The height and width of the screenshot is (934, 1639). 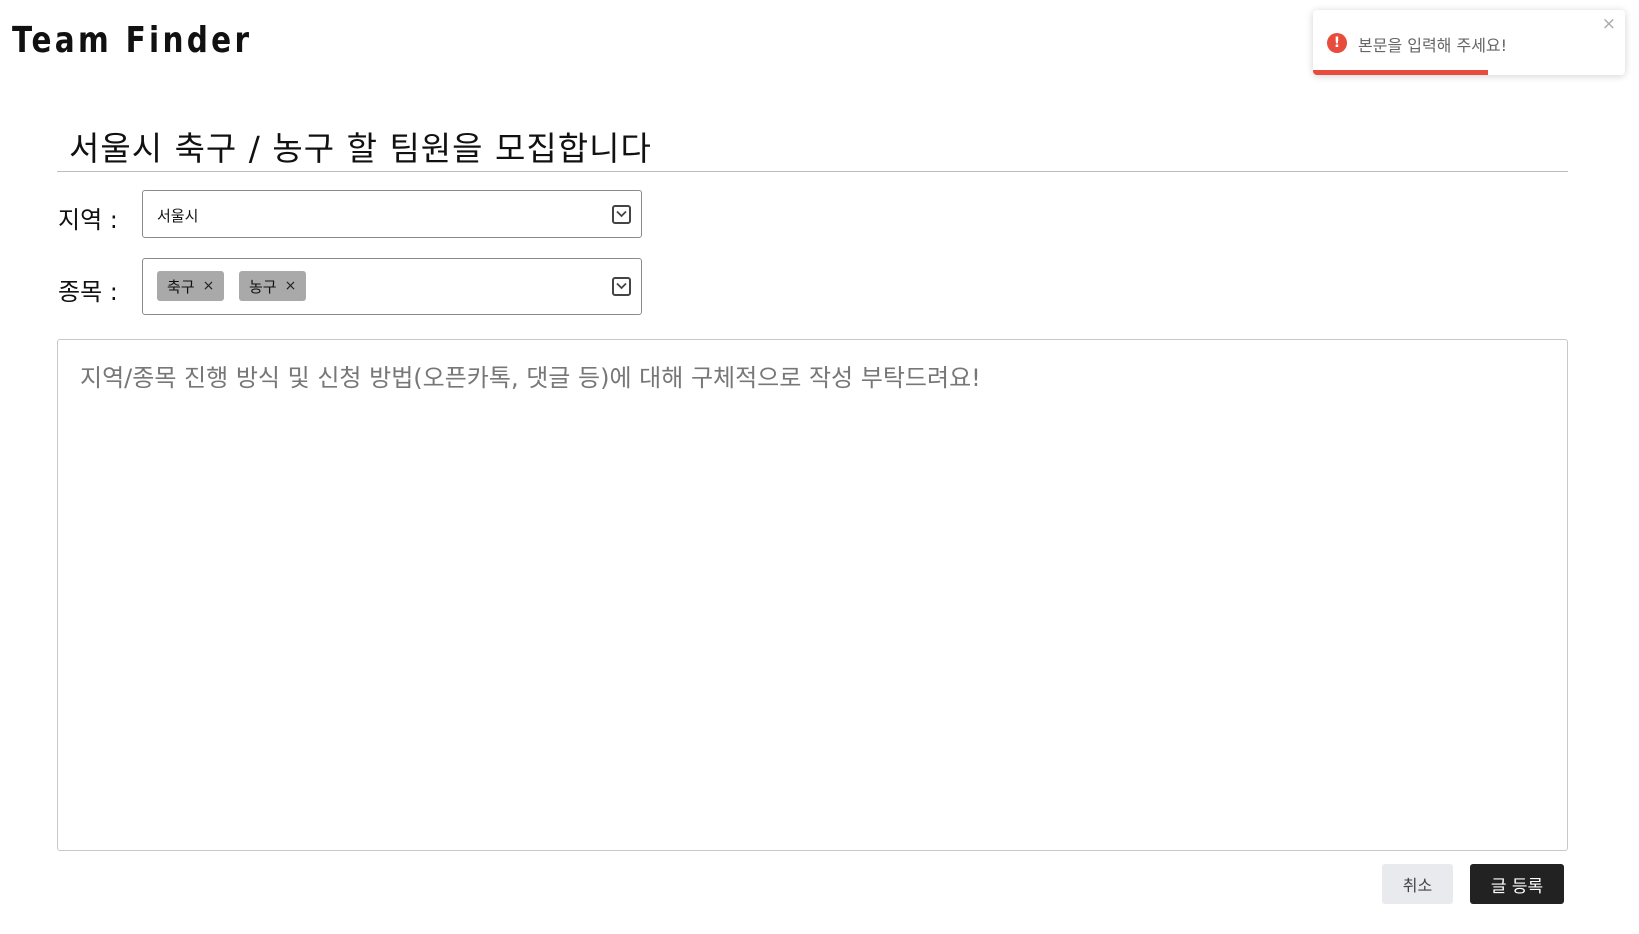 I want to click on toast-progress-bar, so click(x=1400, y=72).